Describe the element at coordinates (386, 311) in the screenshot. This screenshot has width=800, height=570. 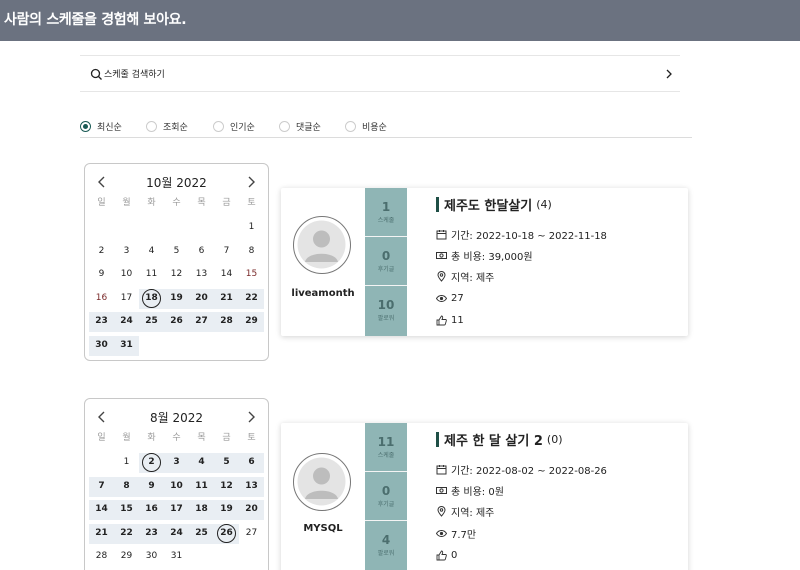
I see `stat-followers: 10 팔로워` at that location.